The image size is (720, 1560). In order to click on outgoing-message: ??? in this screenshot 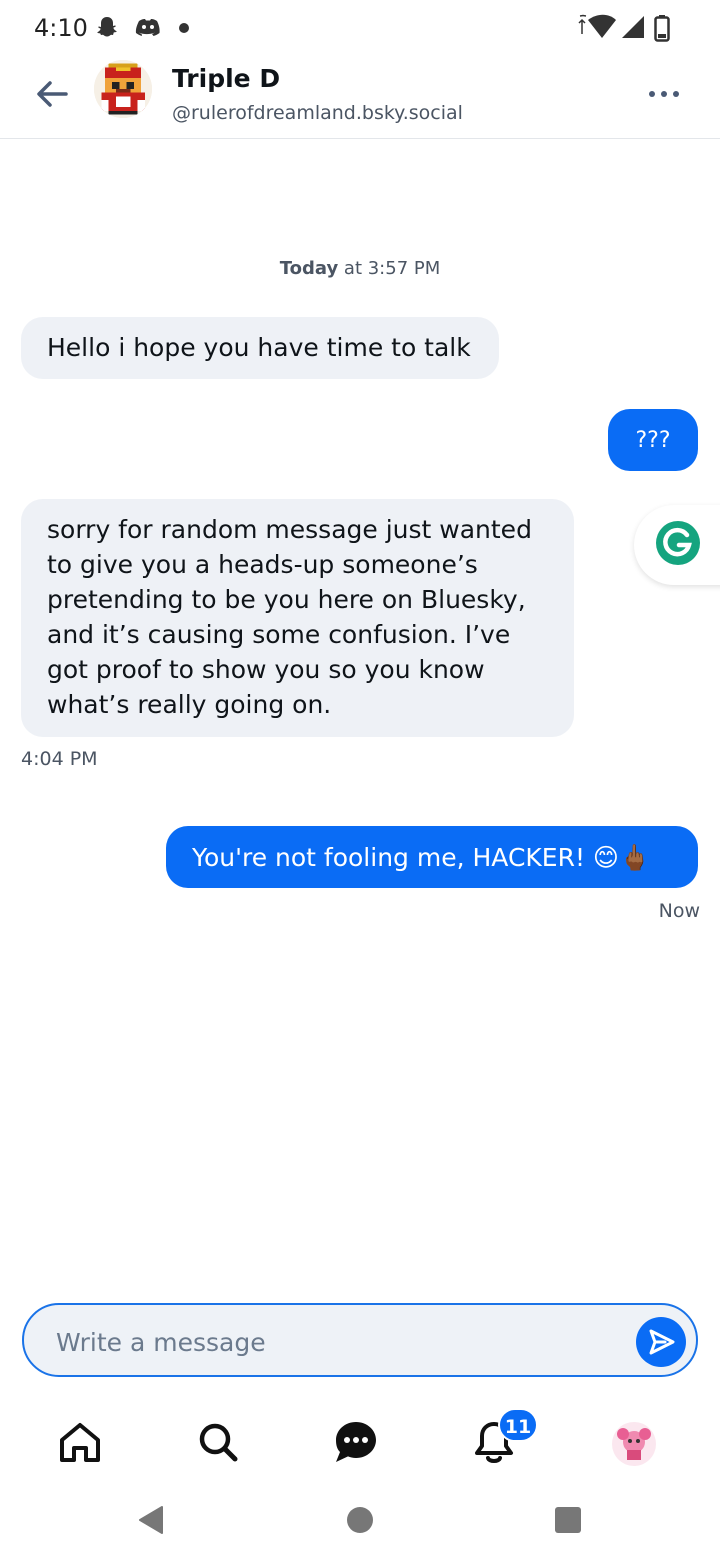, I will do `click(653, 440)`.